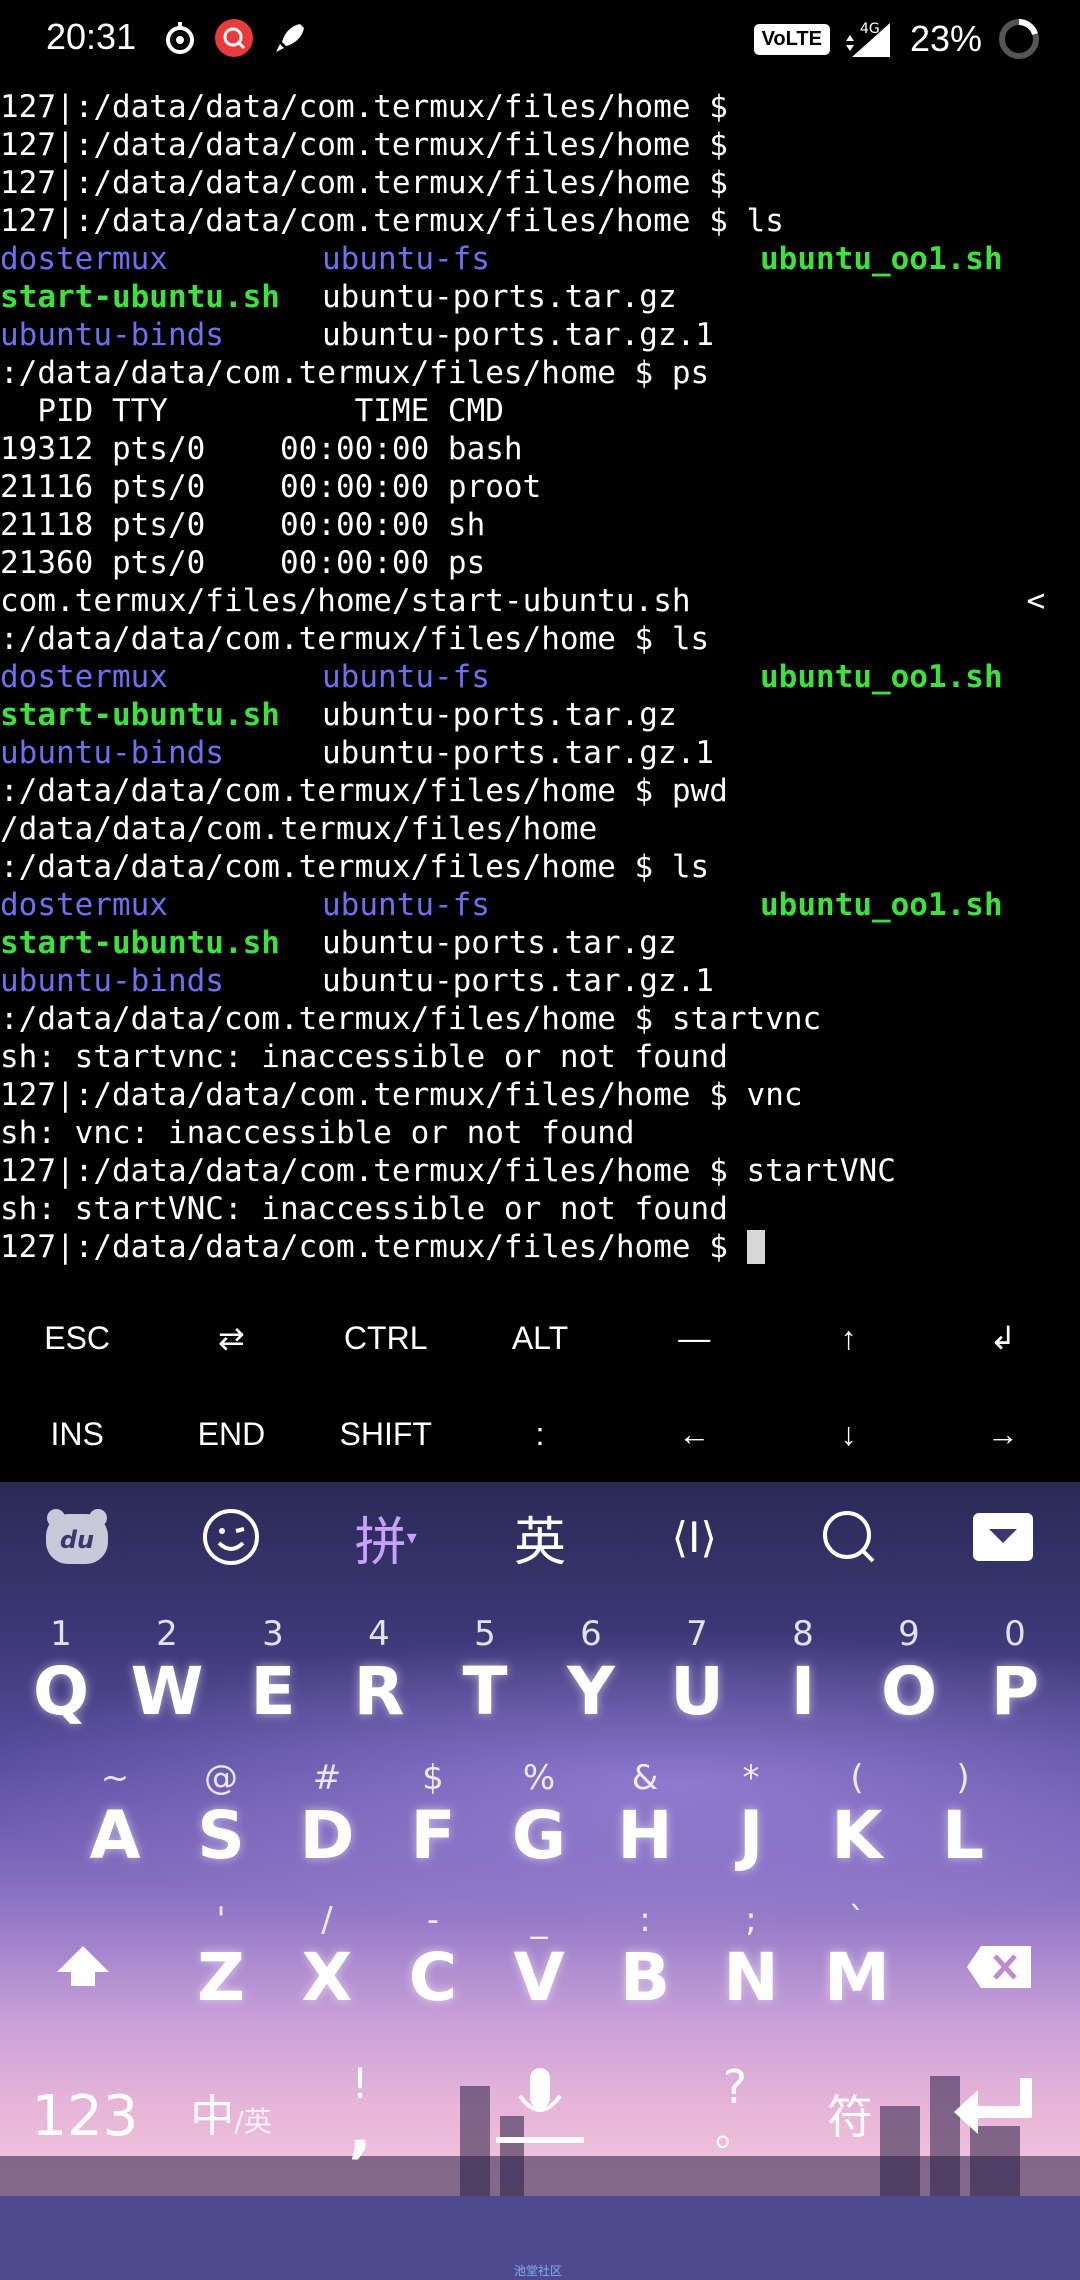 The image size is (1080, 2280). What do you see at coordinates (386, 1434) in the screenshot?
I see `extra-key: SHIFT` at bounding box center [386, 1434].